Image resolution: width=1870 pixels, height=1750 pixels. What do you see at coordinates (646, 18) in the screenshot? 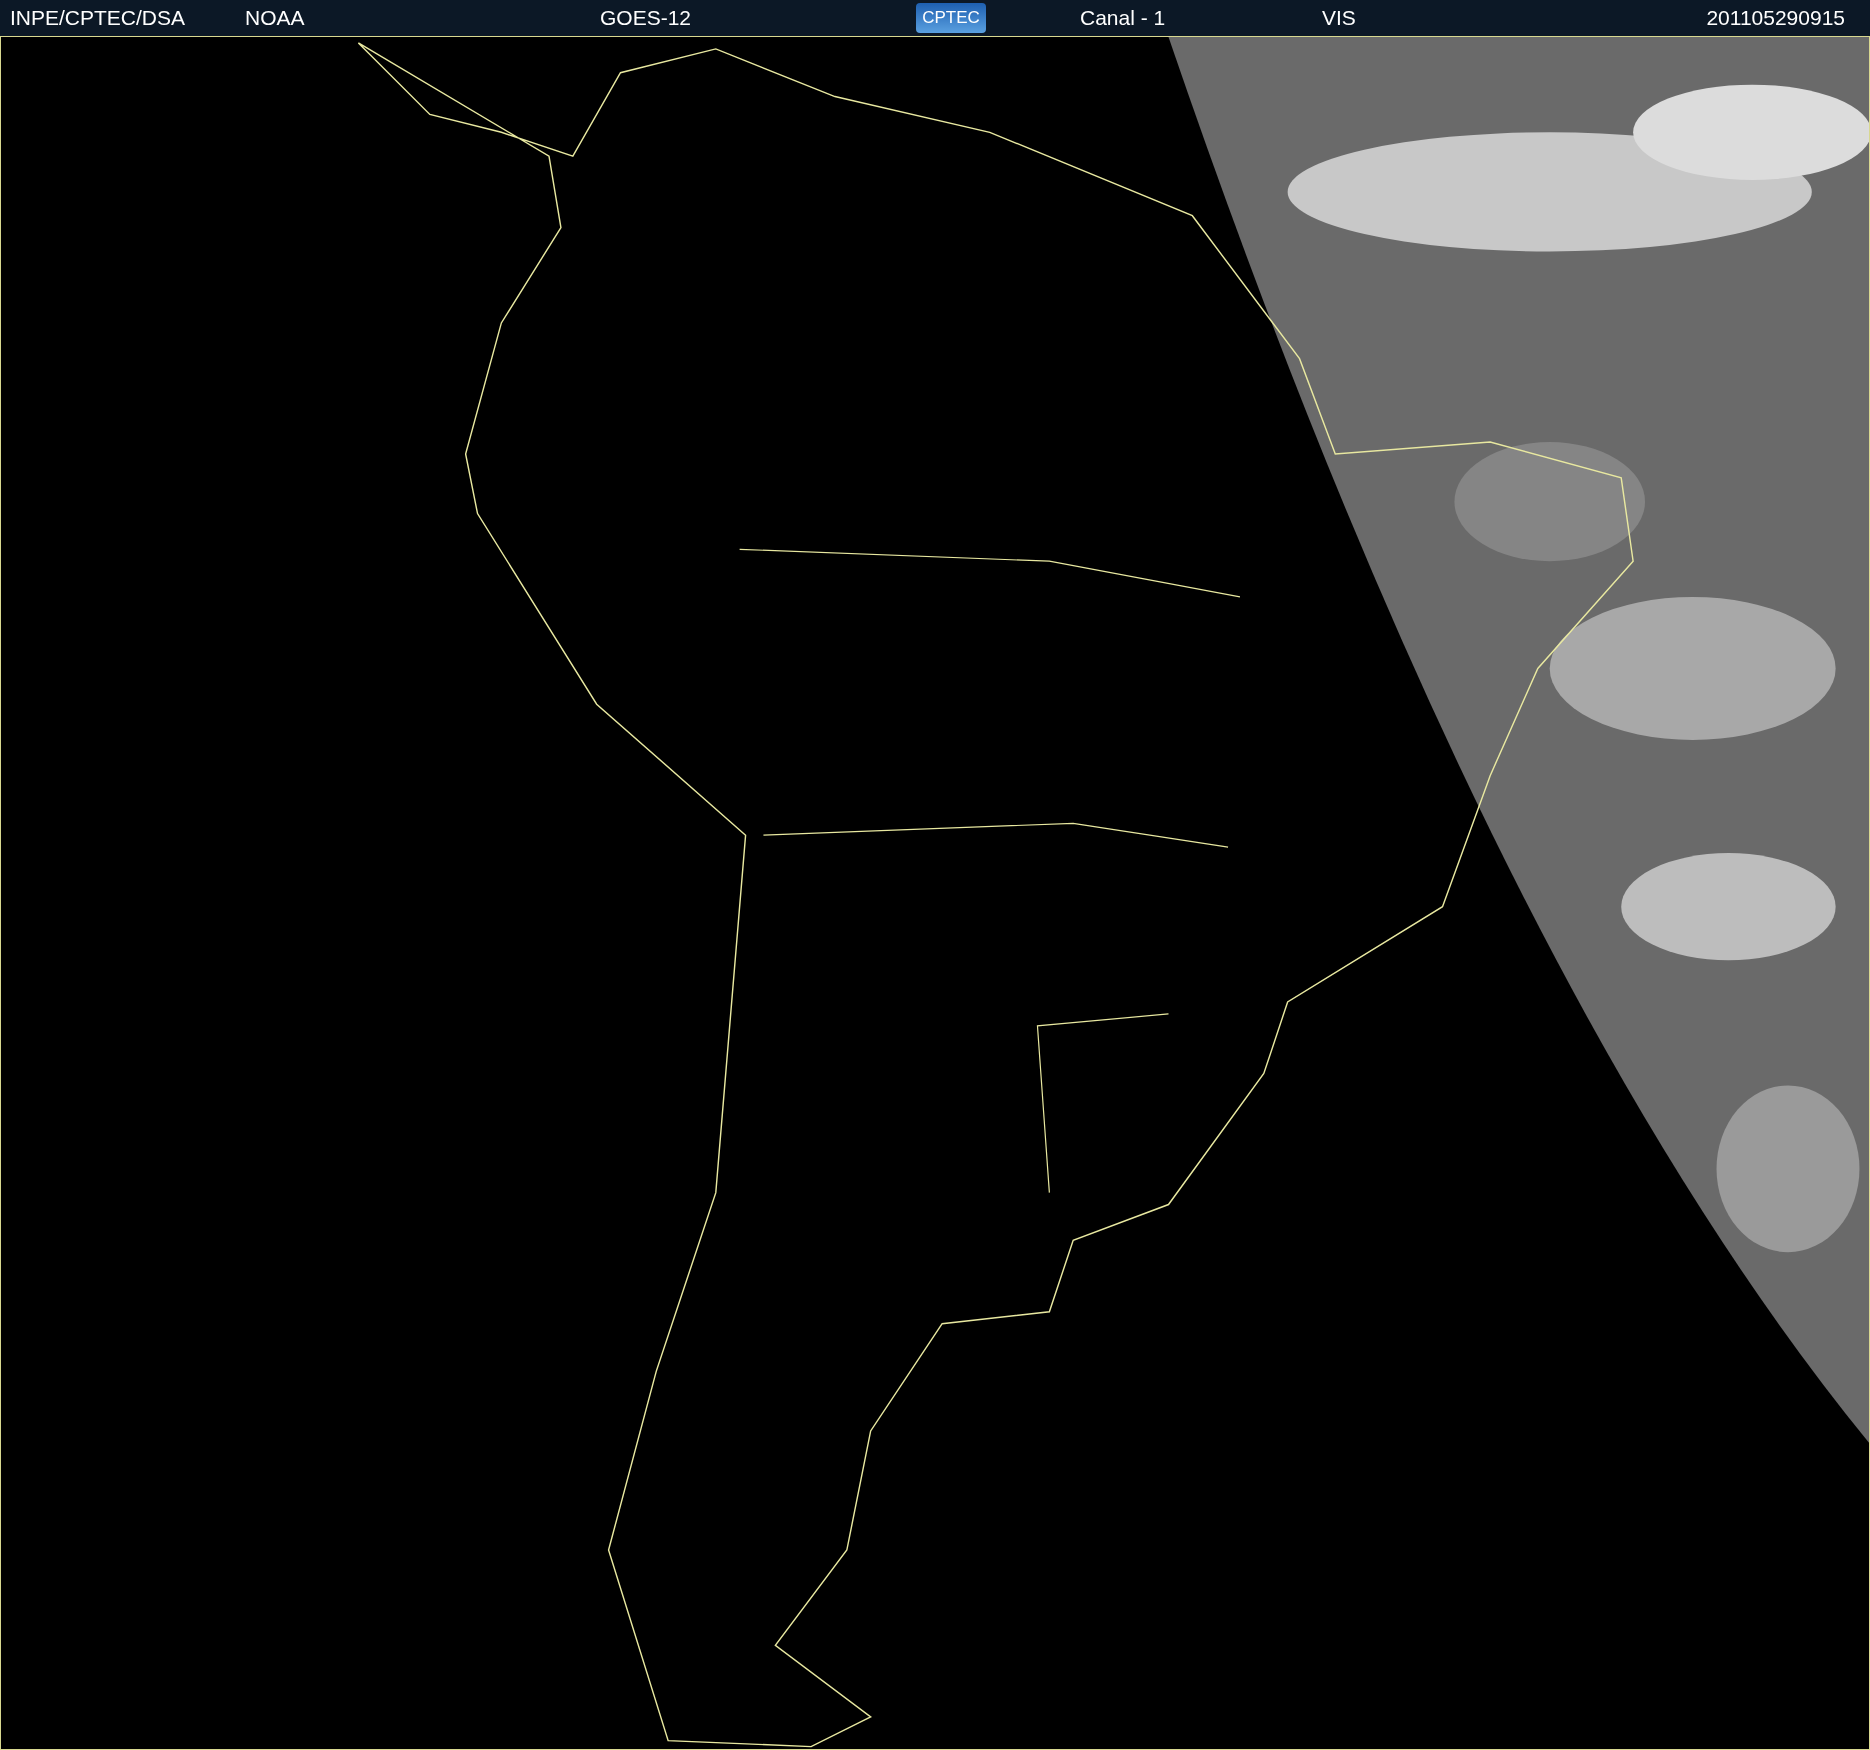
I see `header-label: GOES-12` at bounding box center [646, 18].